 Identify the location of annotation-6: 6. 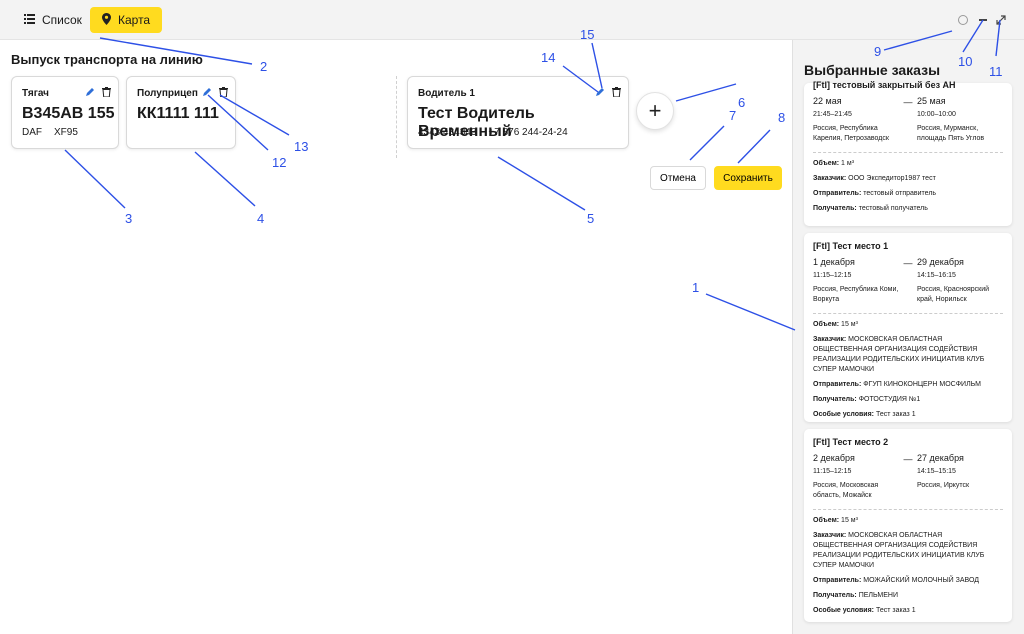
(742, 102).